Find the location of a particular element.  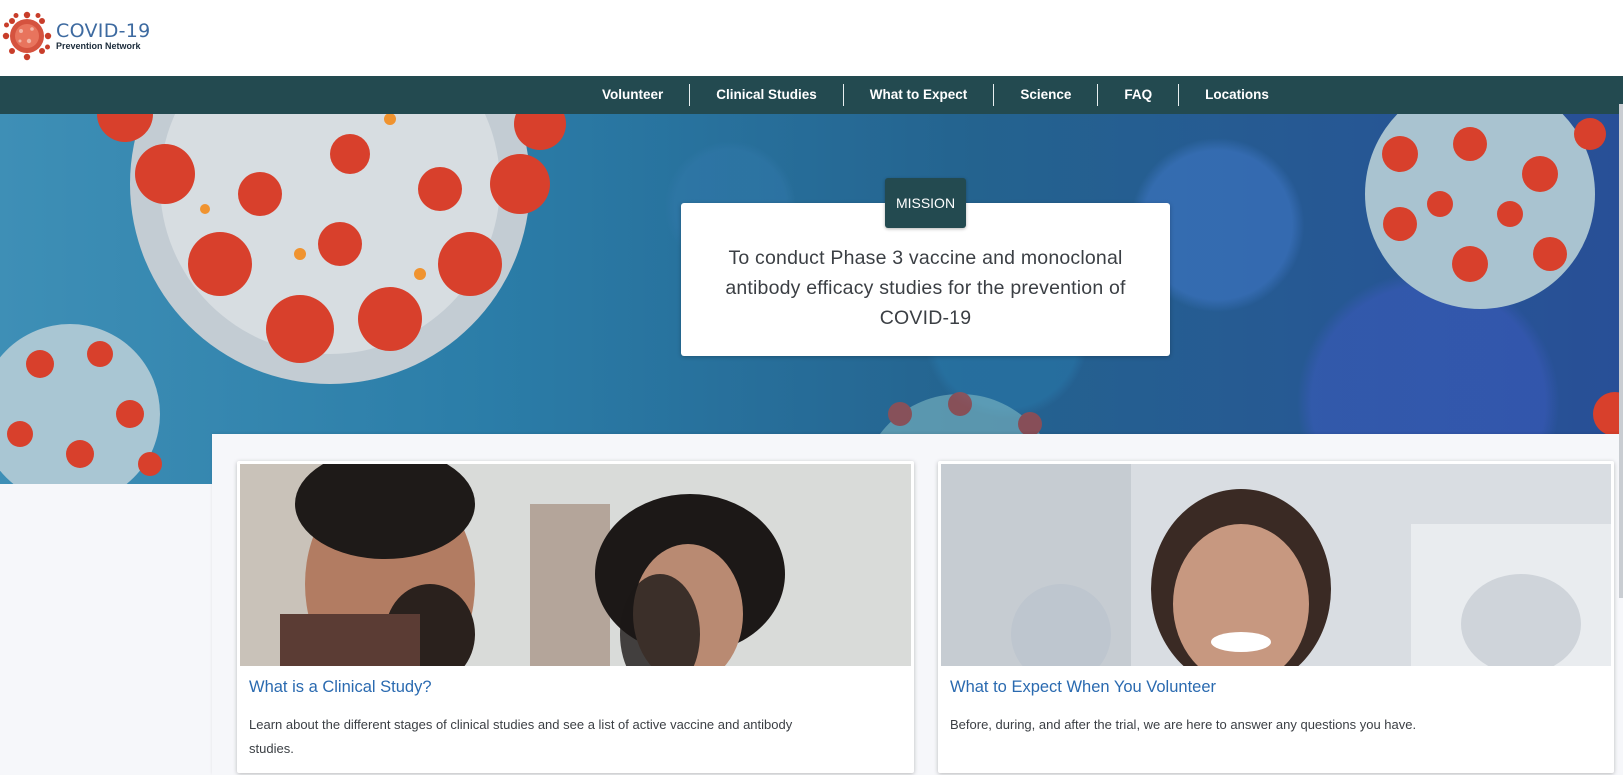

clinical-study-image is located at coordinates (575, 565).